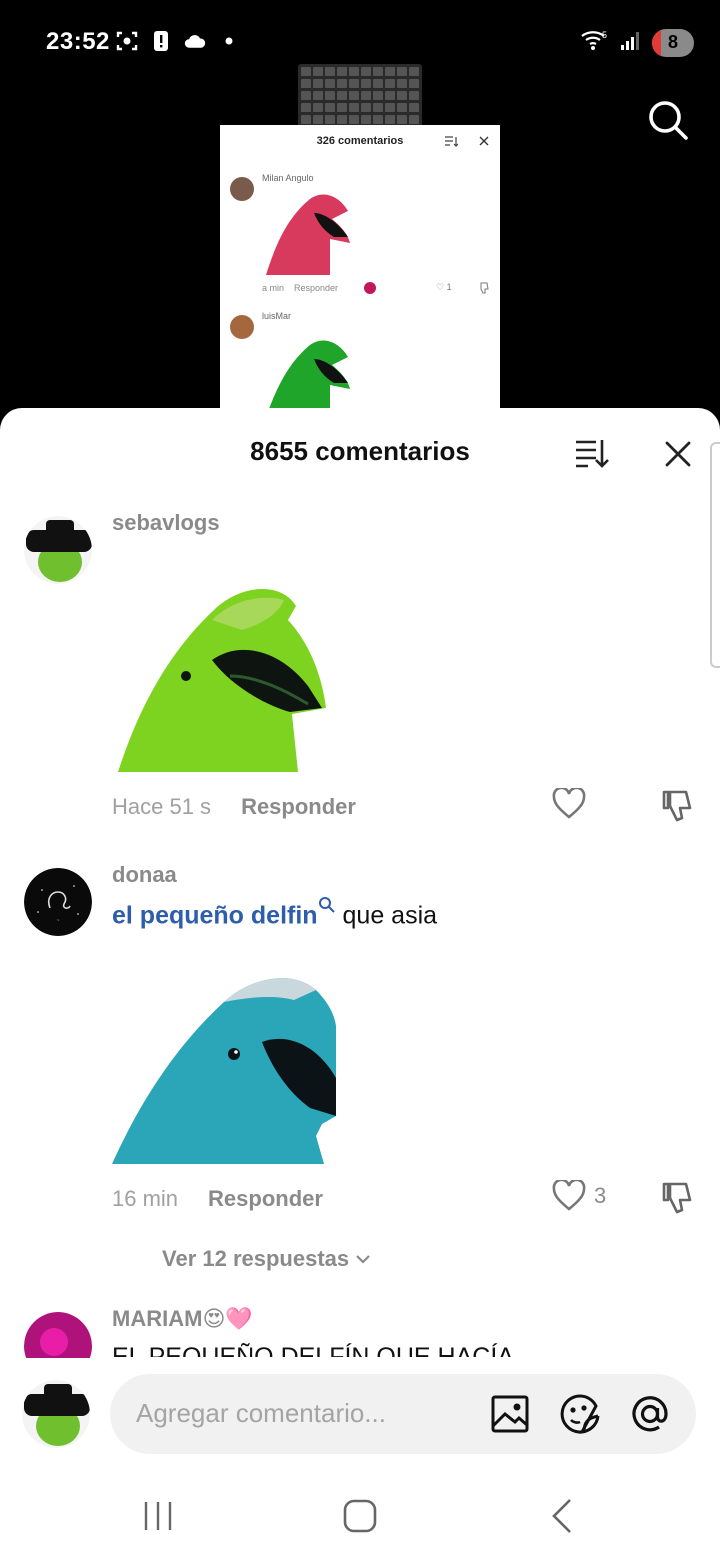  Describe the element at coordinates (234, 807) in the screenshot. I see `comment-meta: Hace 51 s Responder` at that location.